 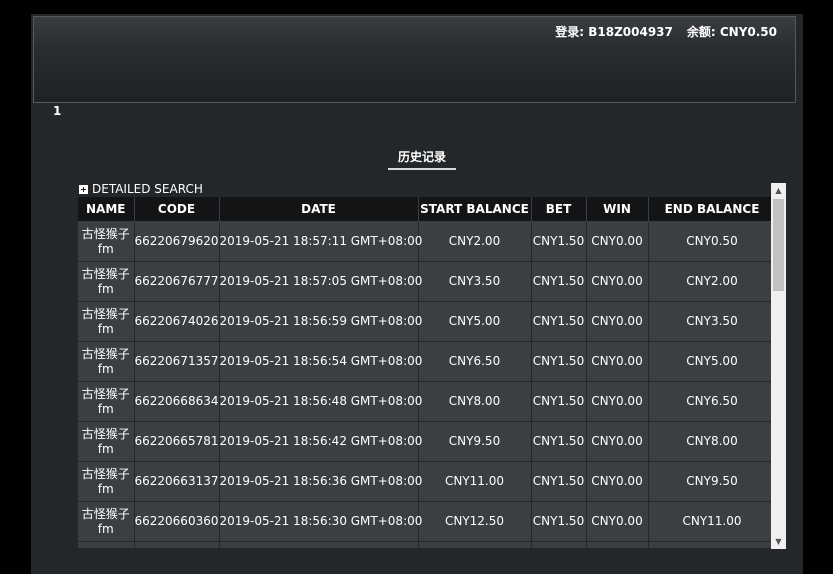 What do you see at coordinates (778, 541) in the screenshot?
I see `chevron-down-icon: ▼` at bounding box center [778, 541].